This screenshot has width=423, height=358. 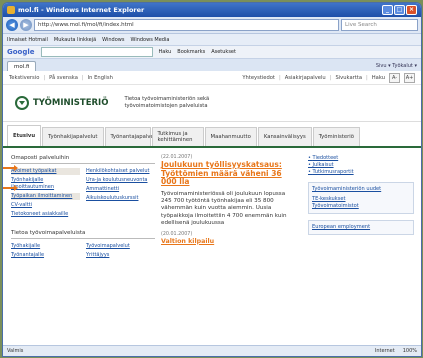 I want to click on tab-kansainvalisyys: Kansainvälisyys, so click(x=284, y=136).